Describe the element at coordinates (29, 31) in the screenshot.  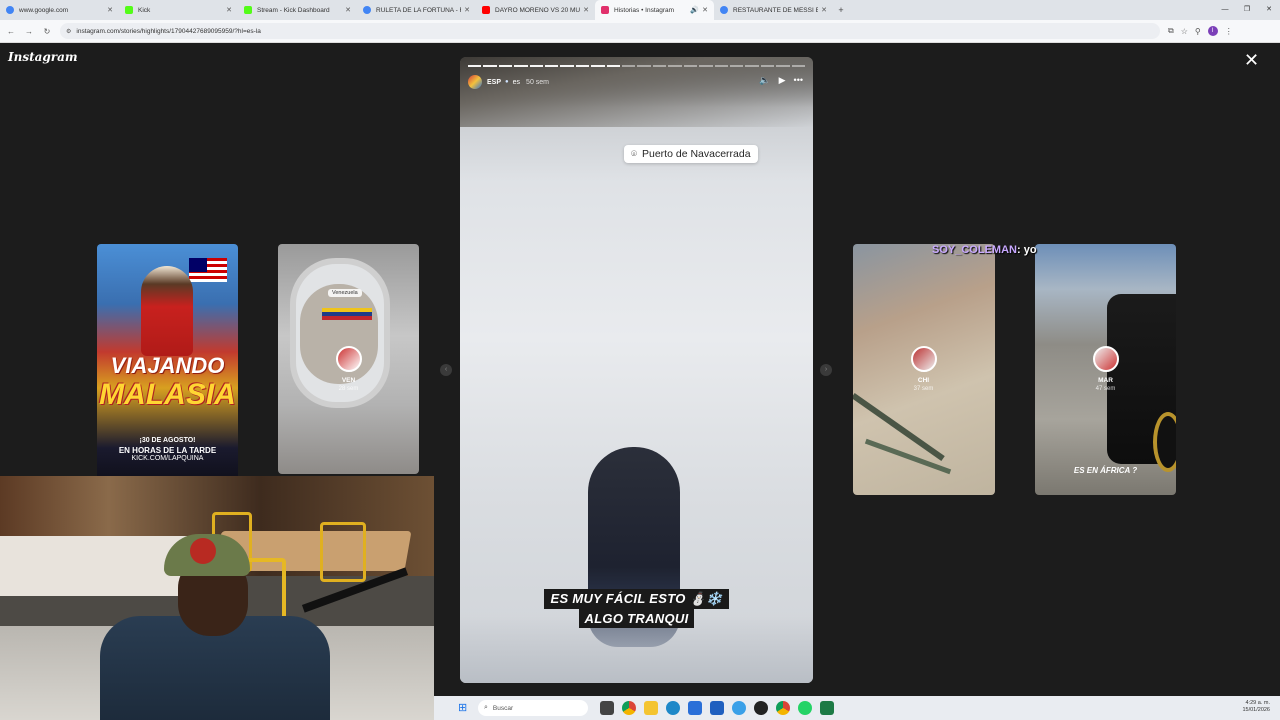
I see `forward-icon: →` at that location.